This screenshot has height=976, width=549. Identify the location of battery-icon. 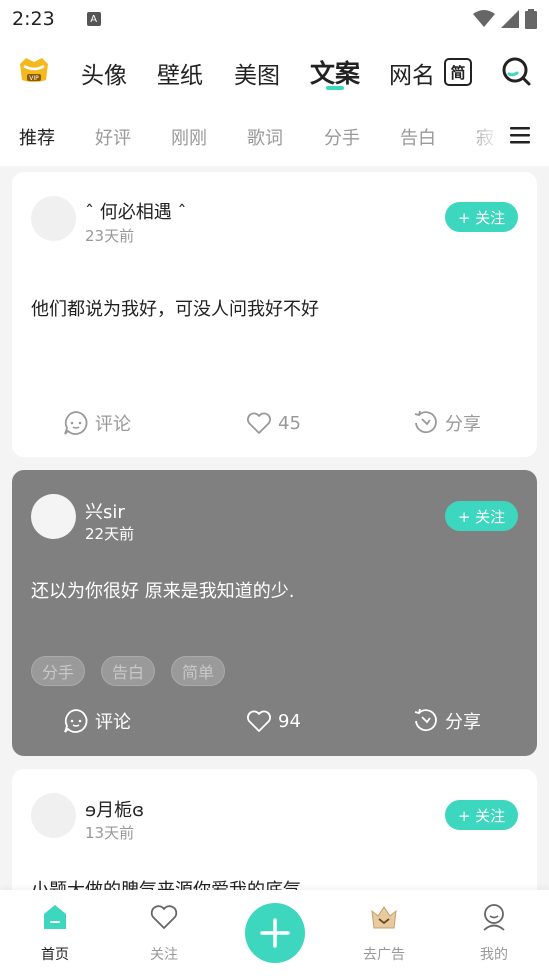
(531, 19).